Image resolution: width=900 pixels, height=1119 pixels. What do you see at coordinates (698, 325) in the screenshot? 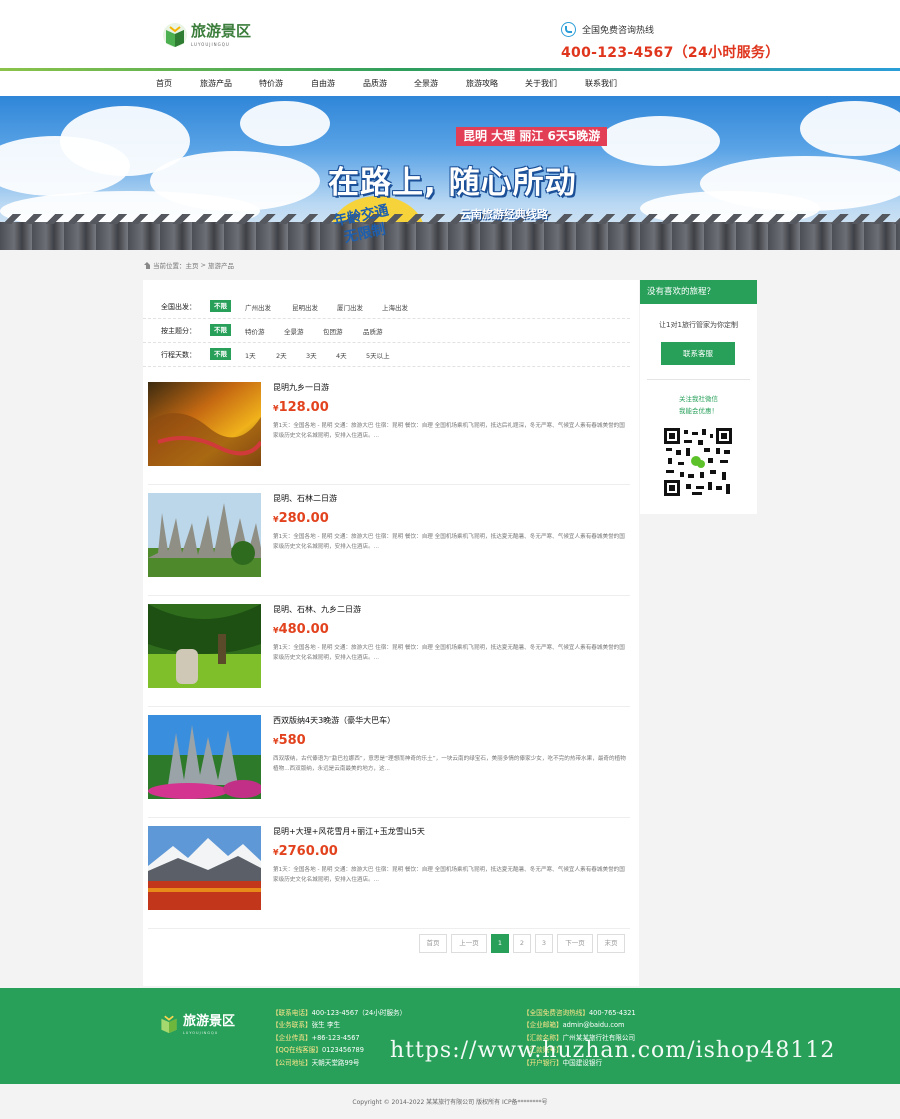
I see `sidebar-text: 让1对1旅行管家为你定制` at bounding box center [698, 325].